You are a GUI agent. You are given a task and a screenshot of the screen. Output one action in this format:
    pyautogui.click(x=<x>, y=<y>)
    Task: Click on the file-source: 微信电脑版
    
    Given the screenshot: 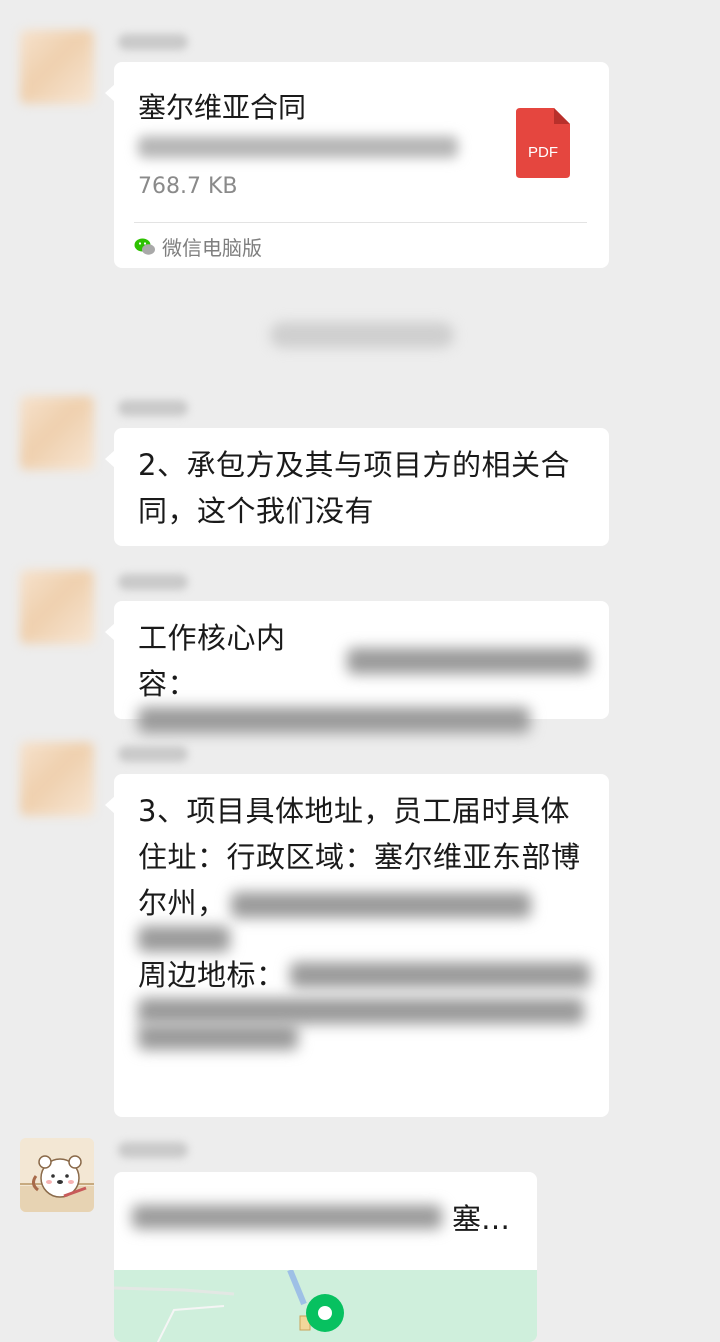 What is the action you would take?
    pyautogui.click(x=198, y=246)
    